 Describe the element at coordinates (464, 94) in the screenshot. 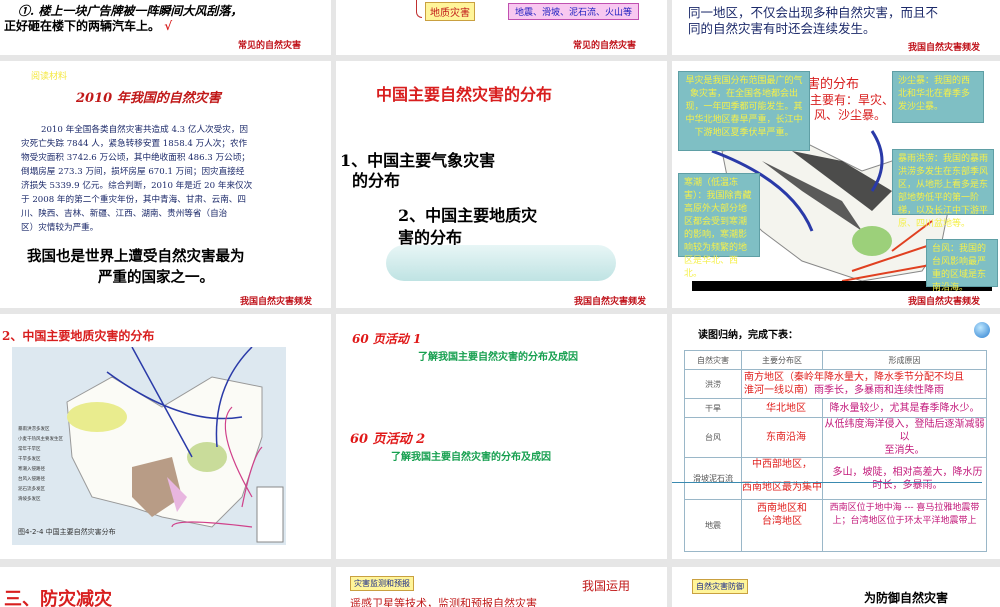

I see `slide-title: 中国主要自然灾害的分布` at that location.